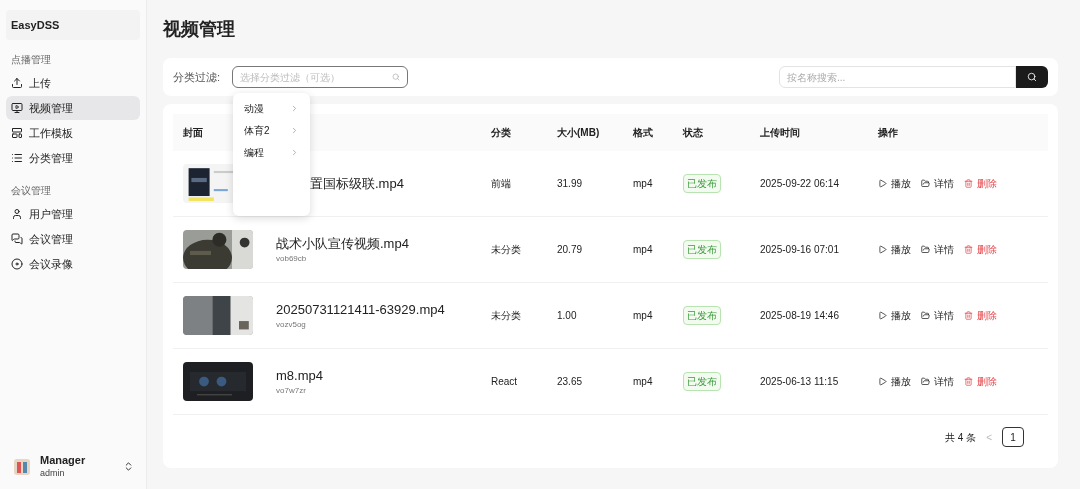  I want to click on dropdown-option: 编程, so click(271, 152).